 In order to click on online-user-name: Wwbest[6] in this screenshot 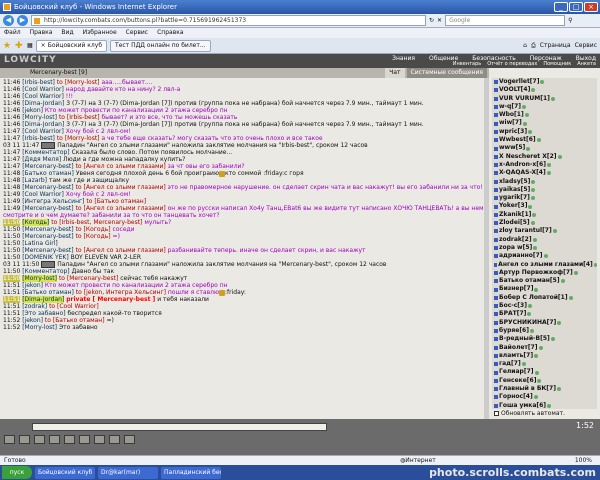, I will do `click(517, 140)`.